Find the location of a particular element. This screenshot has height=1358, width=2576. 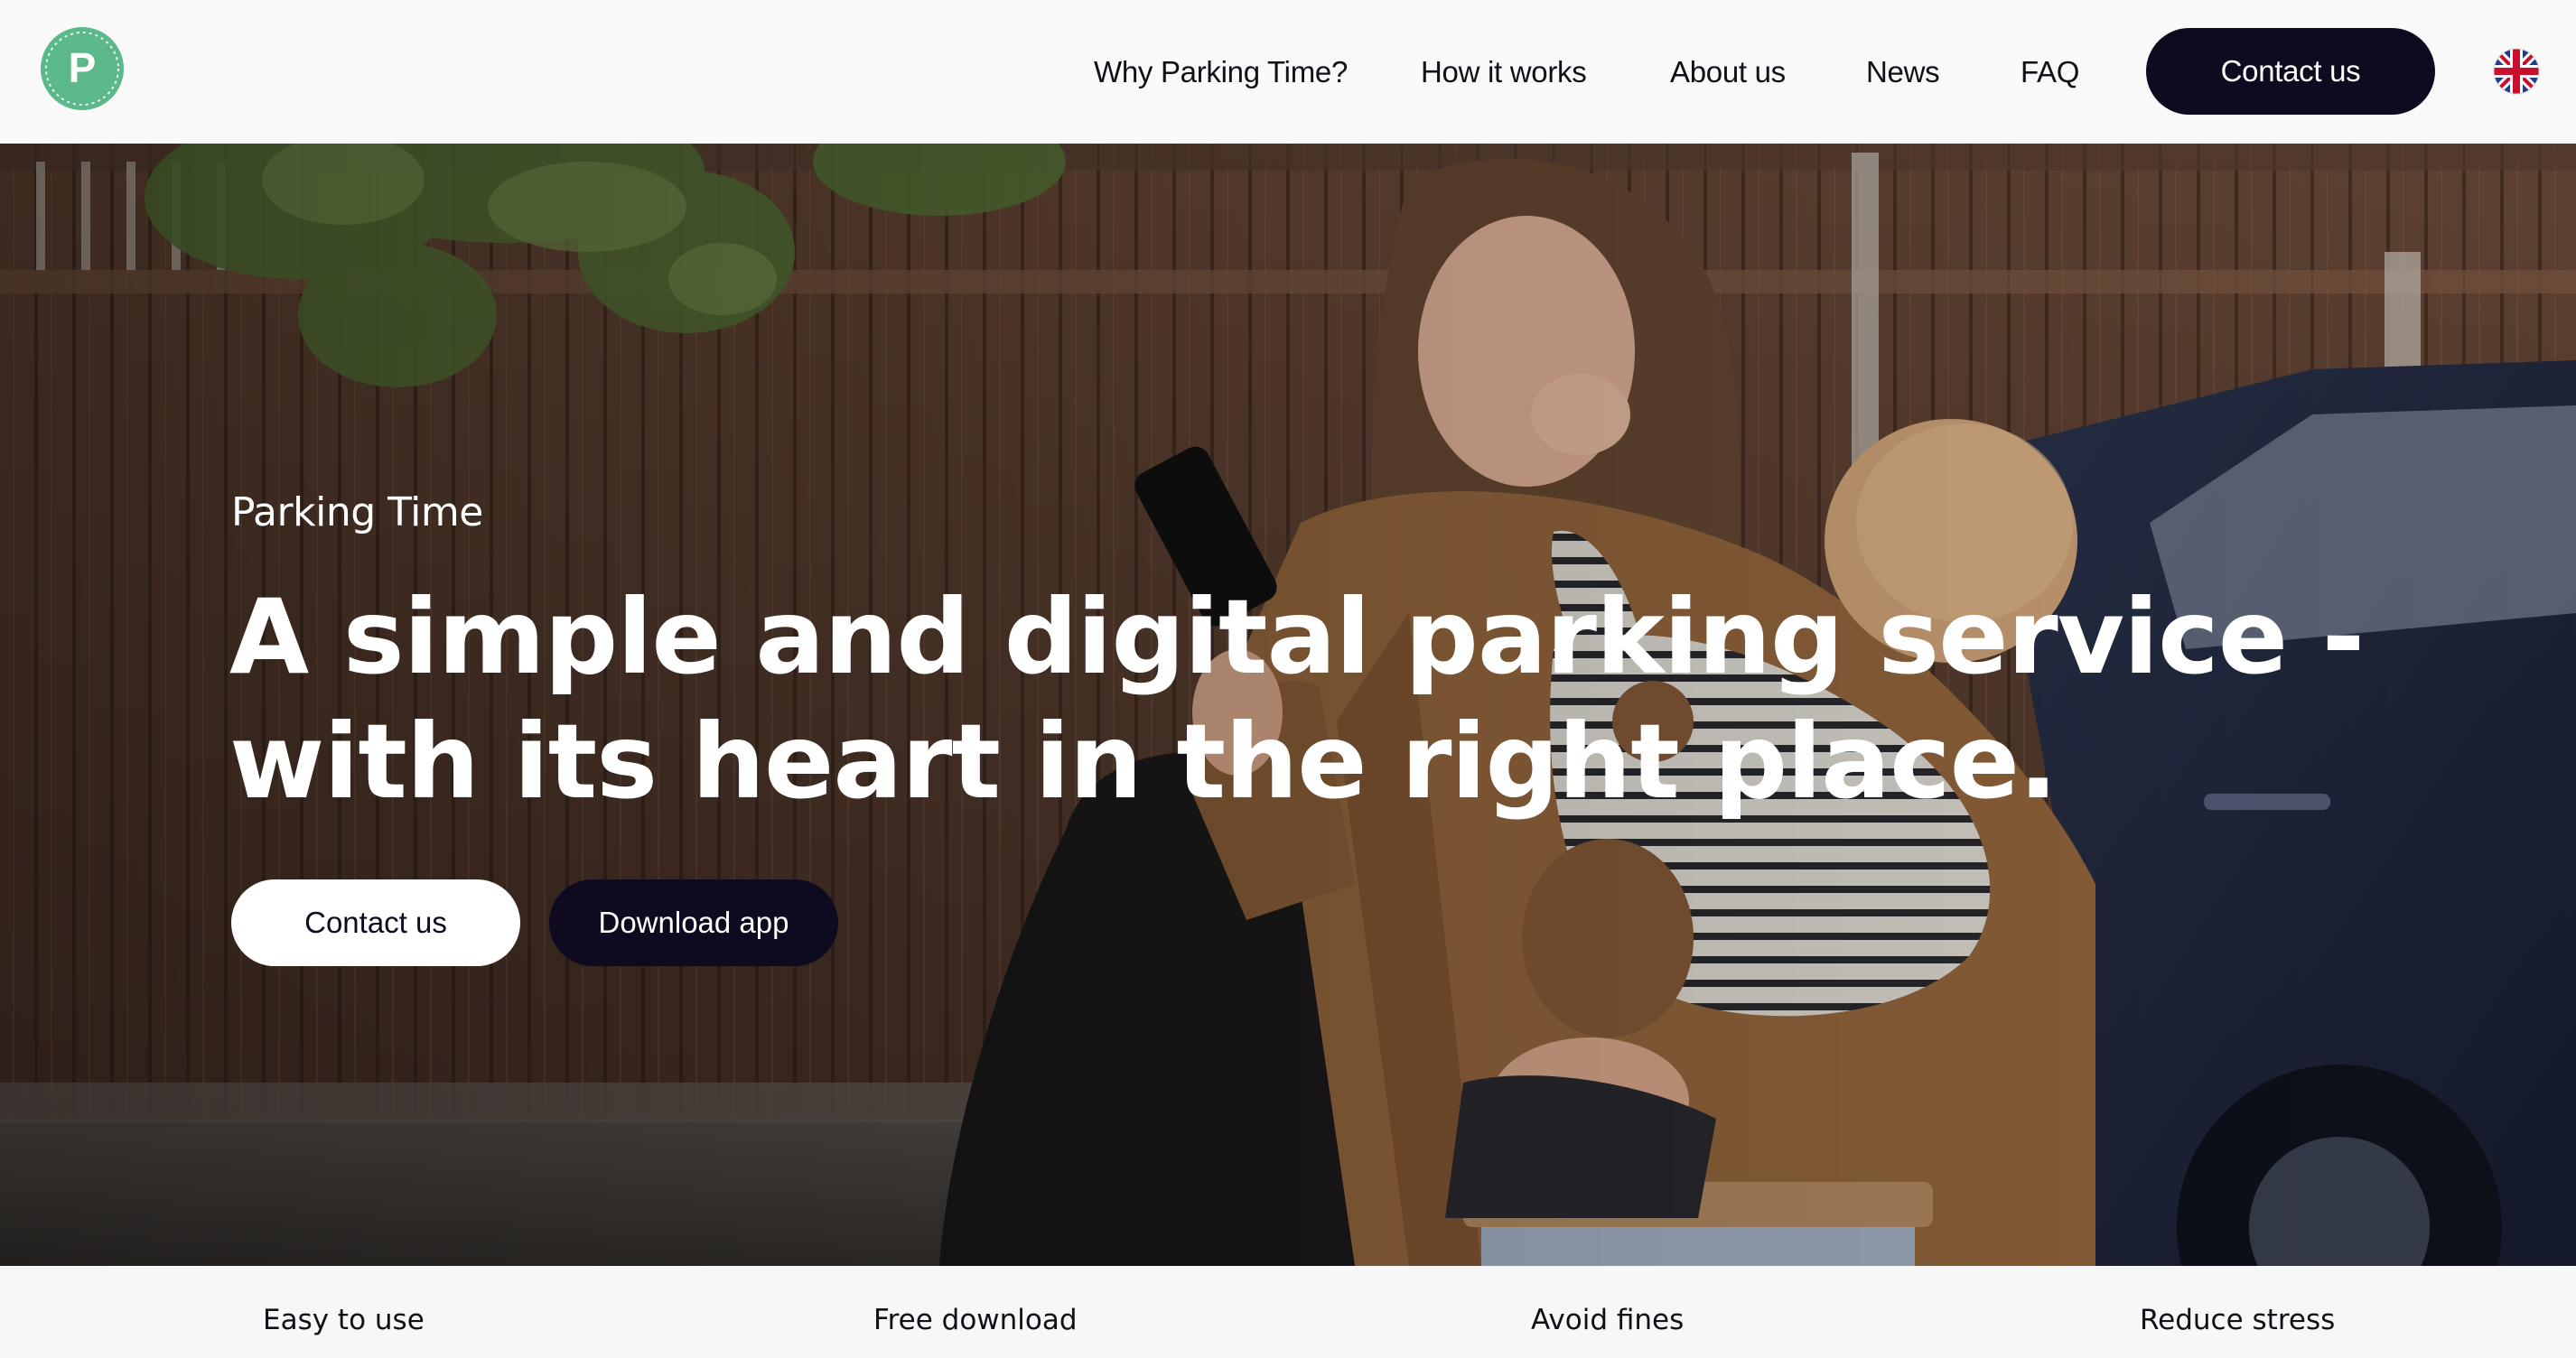

nav-how-it-works: How it works is located at coordinates (1504, 72).